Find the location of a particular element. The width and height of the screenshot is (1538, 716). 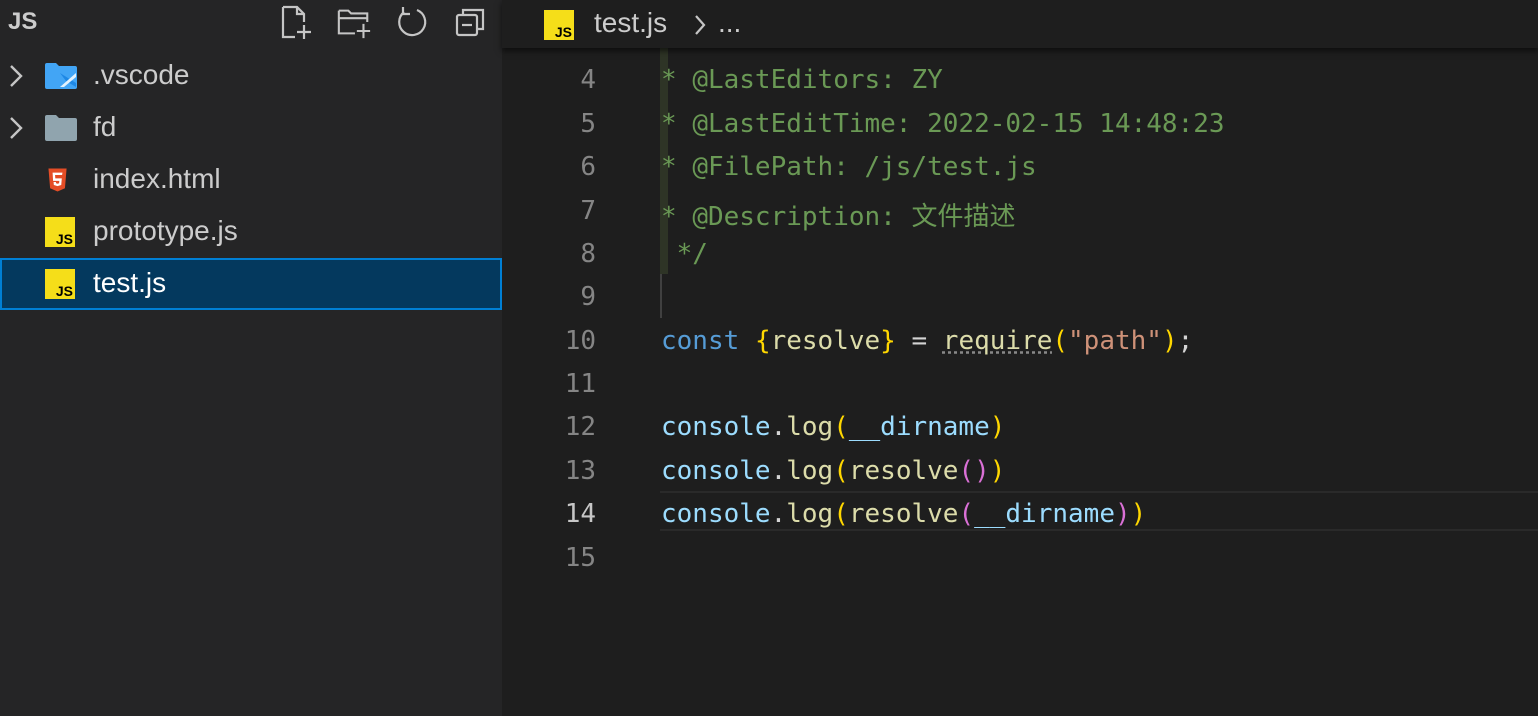

line-number: 9 is located at coordinates (549, 297).